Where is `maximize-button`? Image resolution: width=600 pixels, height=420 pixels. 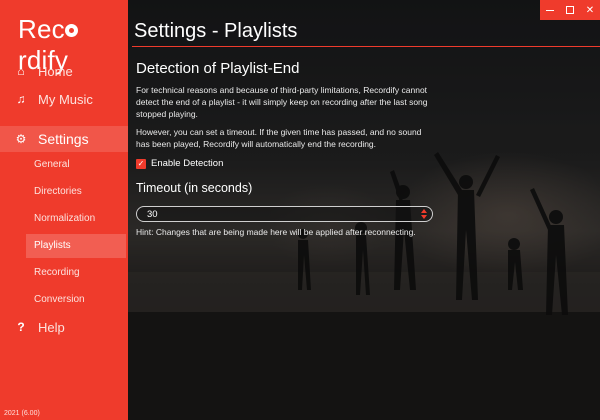 maximize-button is located at coordinates (570, 10).